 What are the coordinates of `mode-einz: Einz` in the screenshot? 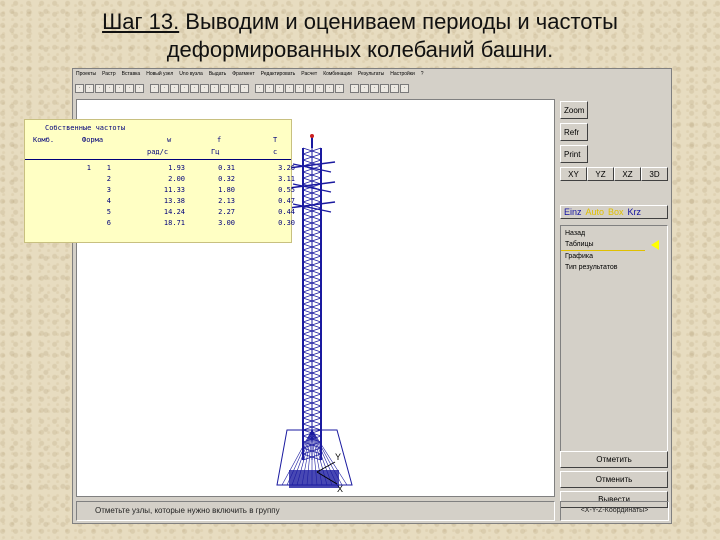 It's located at (573, 212).